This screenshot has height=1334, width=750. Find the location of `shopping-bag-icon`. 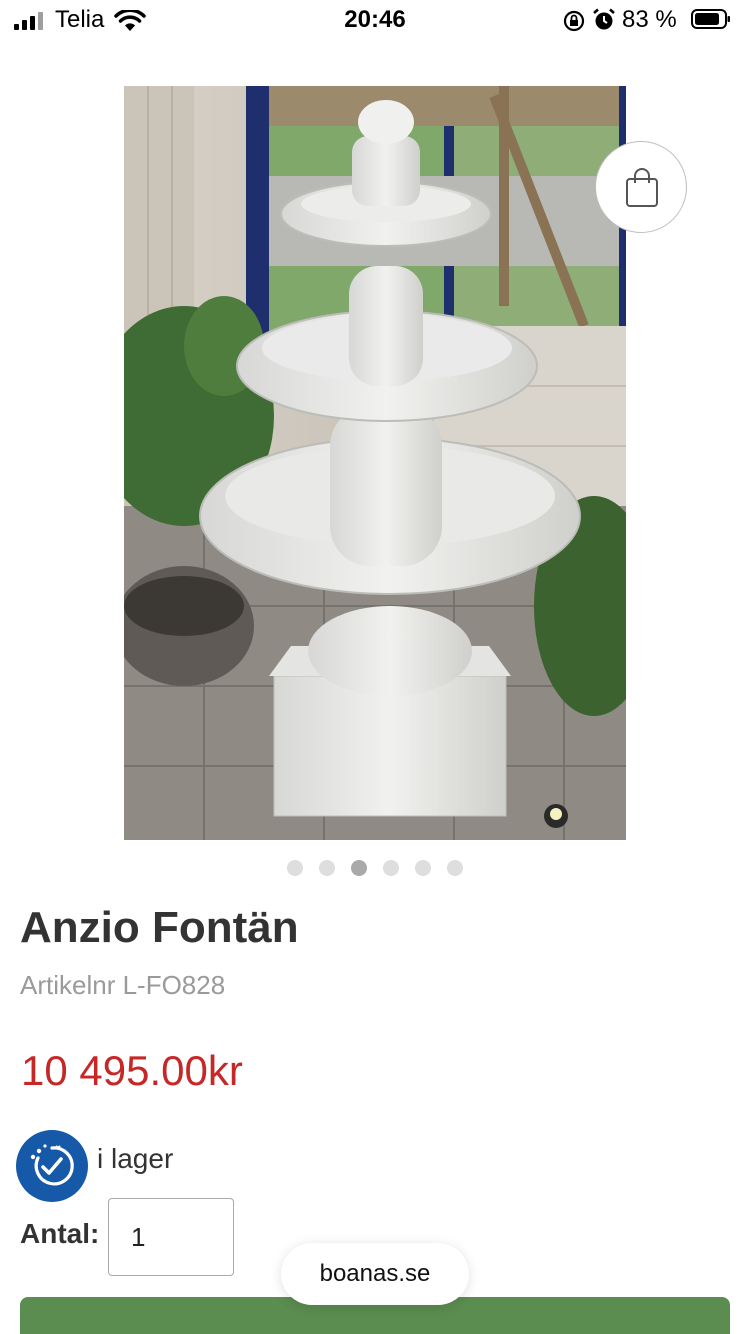

shopping-bag-icon is located at coordinates (642, 187).